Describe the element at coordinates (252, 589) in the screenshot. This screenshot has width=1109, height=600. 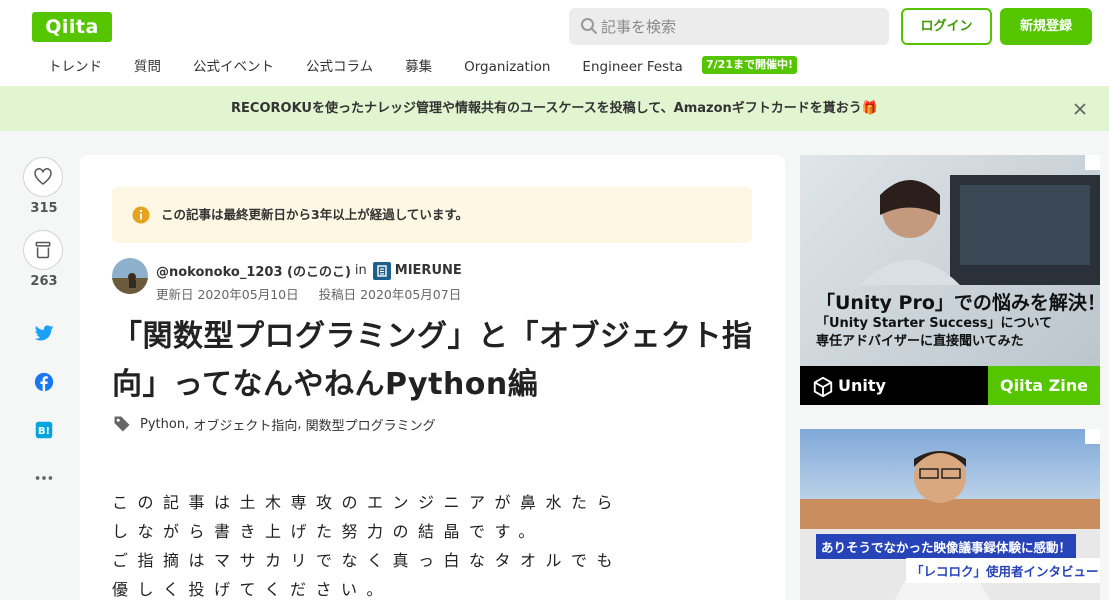
I see `body-line: 優しく投げてください。` at that location.